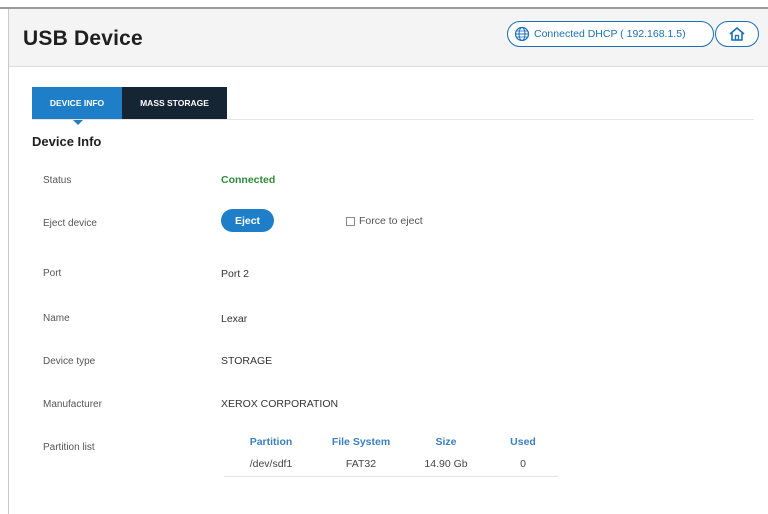 The height and width of the screenshot is (514, 768). What do you see at coordinates (350, 221) in the screenshot?
I see `force-eject-checkbox` at bounding box center [350, 221].